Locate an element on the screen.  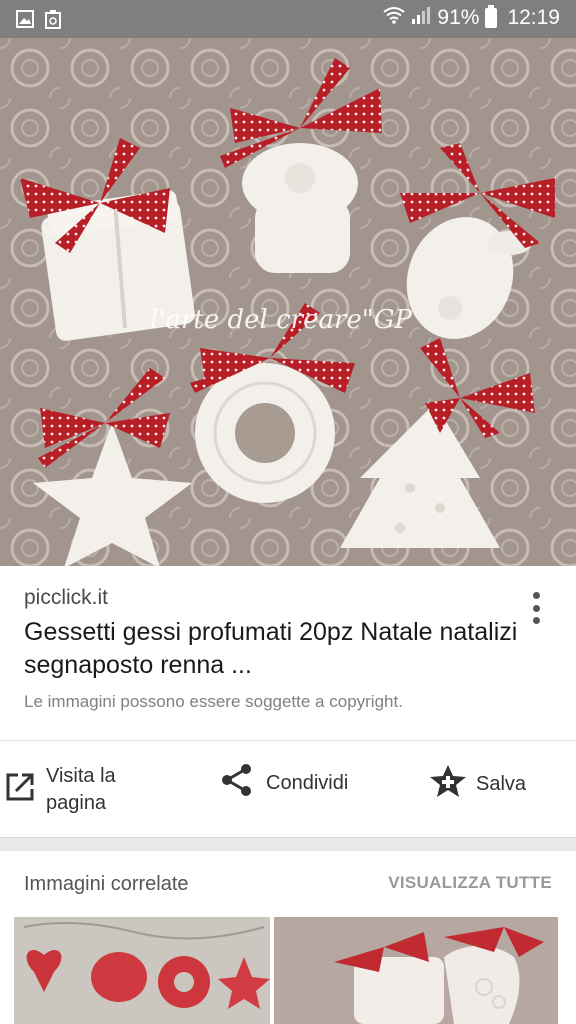
share-icon is located at coordinates (237, 783).